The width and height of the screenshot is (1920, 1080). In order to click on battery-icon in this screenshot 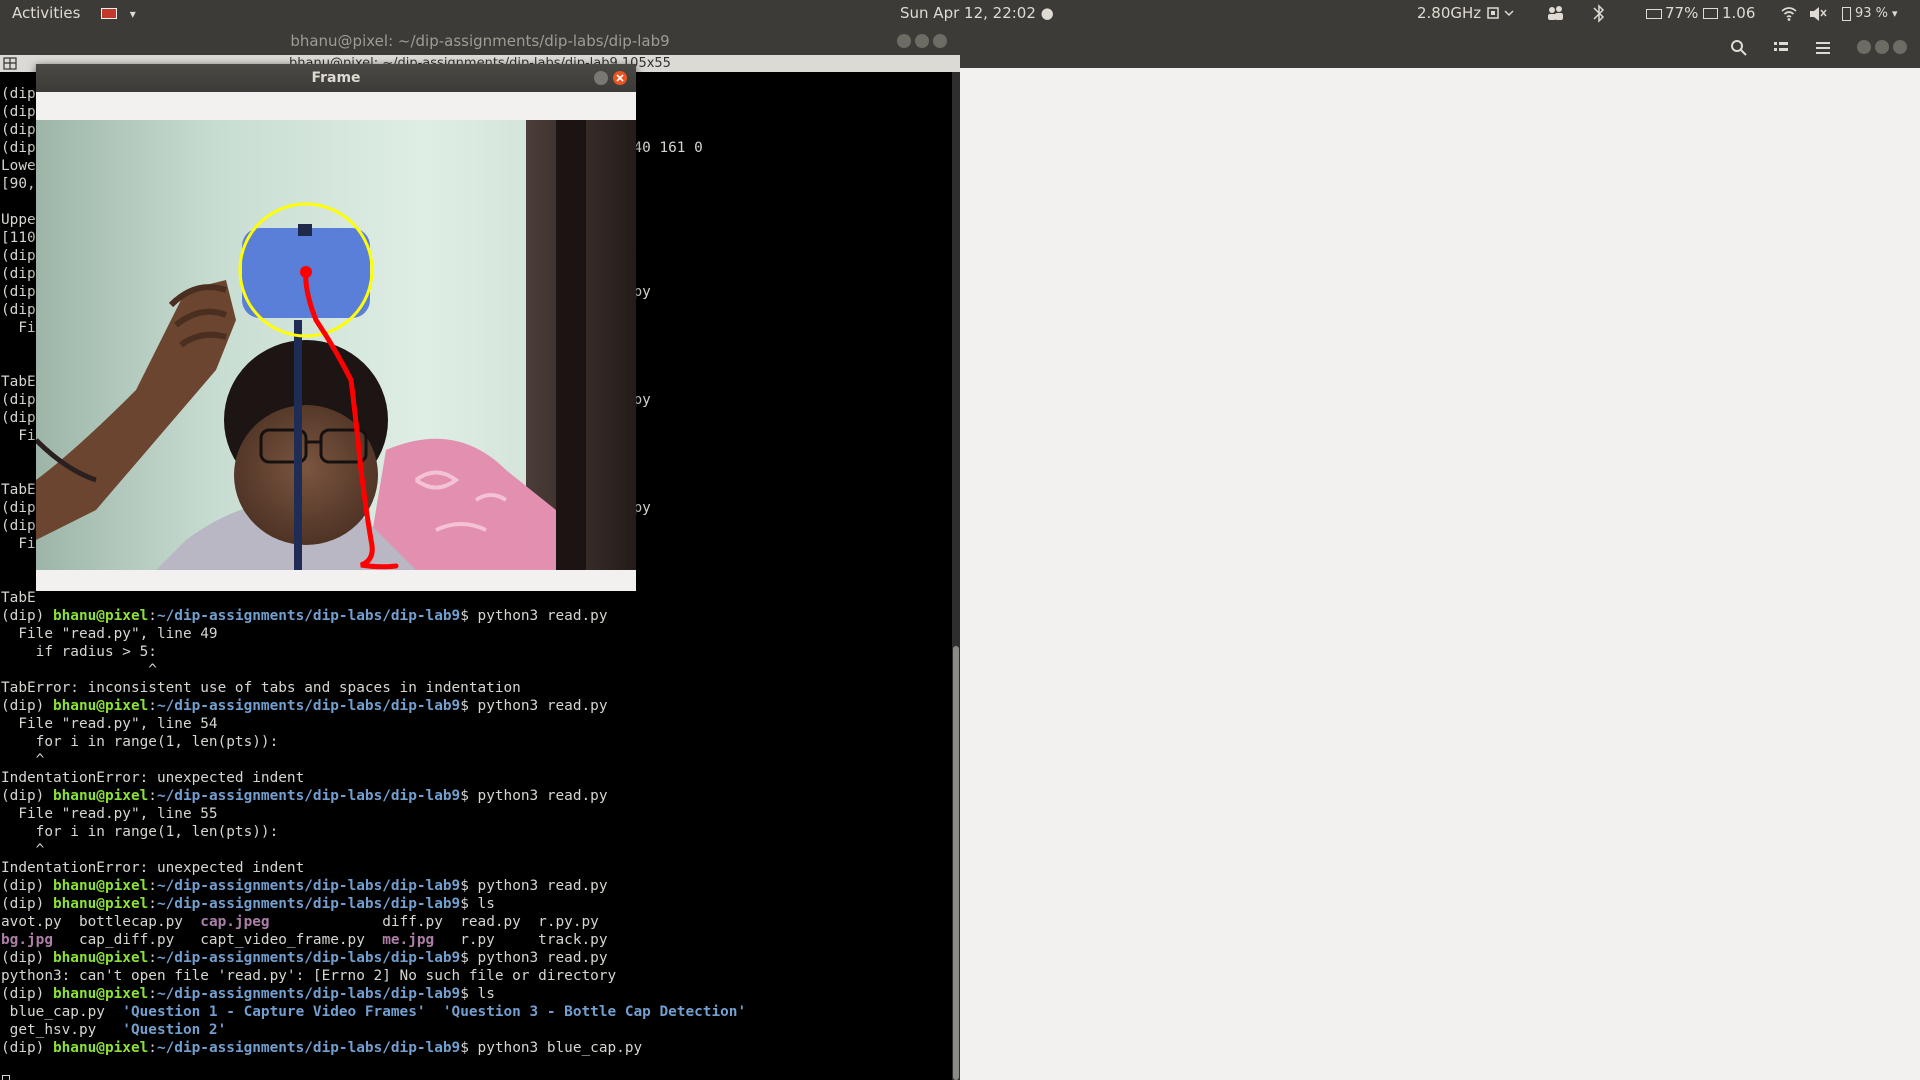, I will do `click(1654, 13)`.